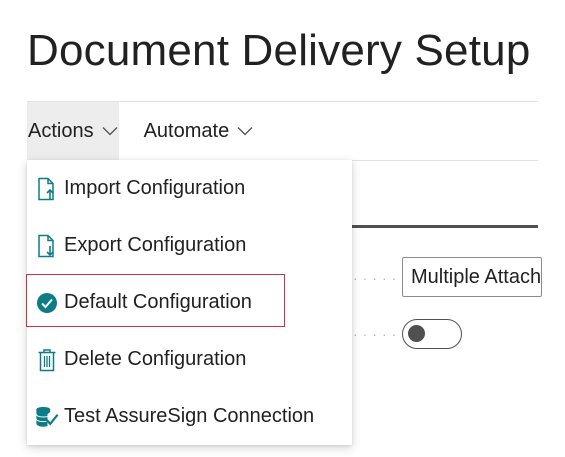 The height and width of the screenshot is (457, 565). I want to click on menu-item-label: Test AssureSign Connection, so click(189, 416).